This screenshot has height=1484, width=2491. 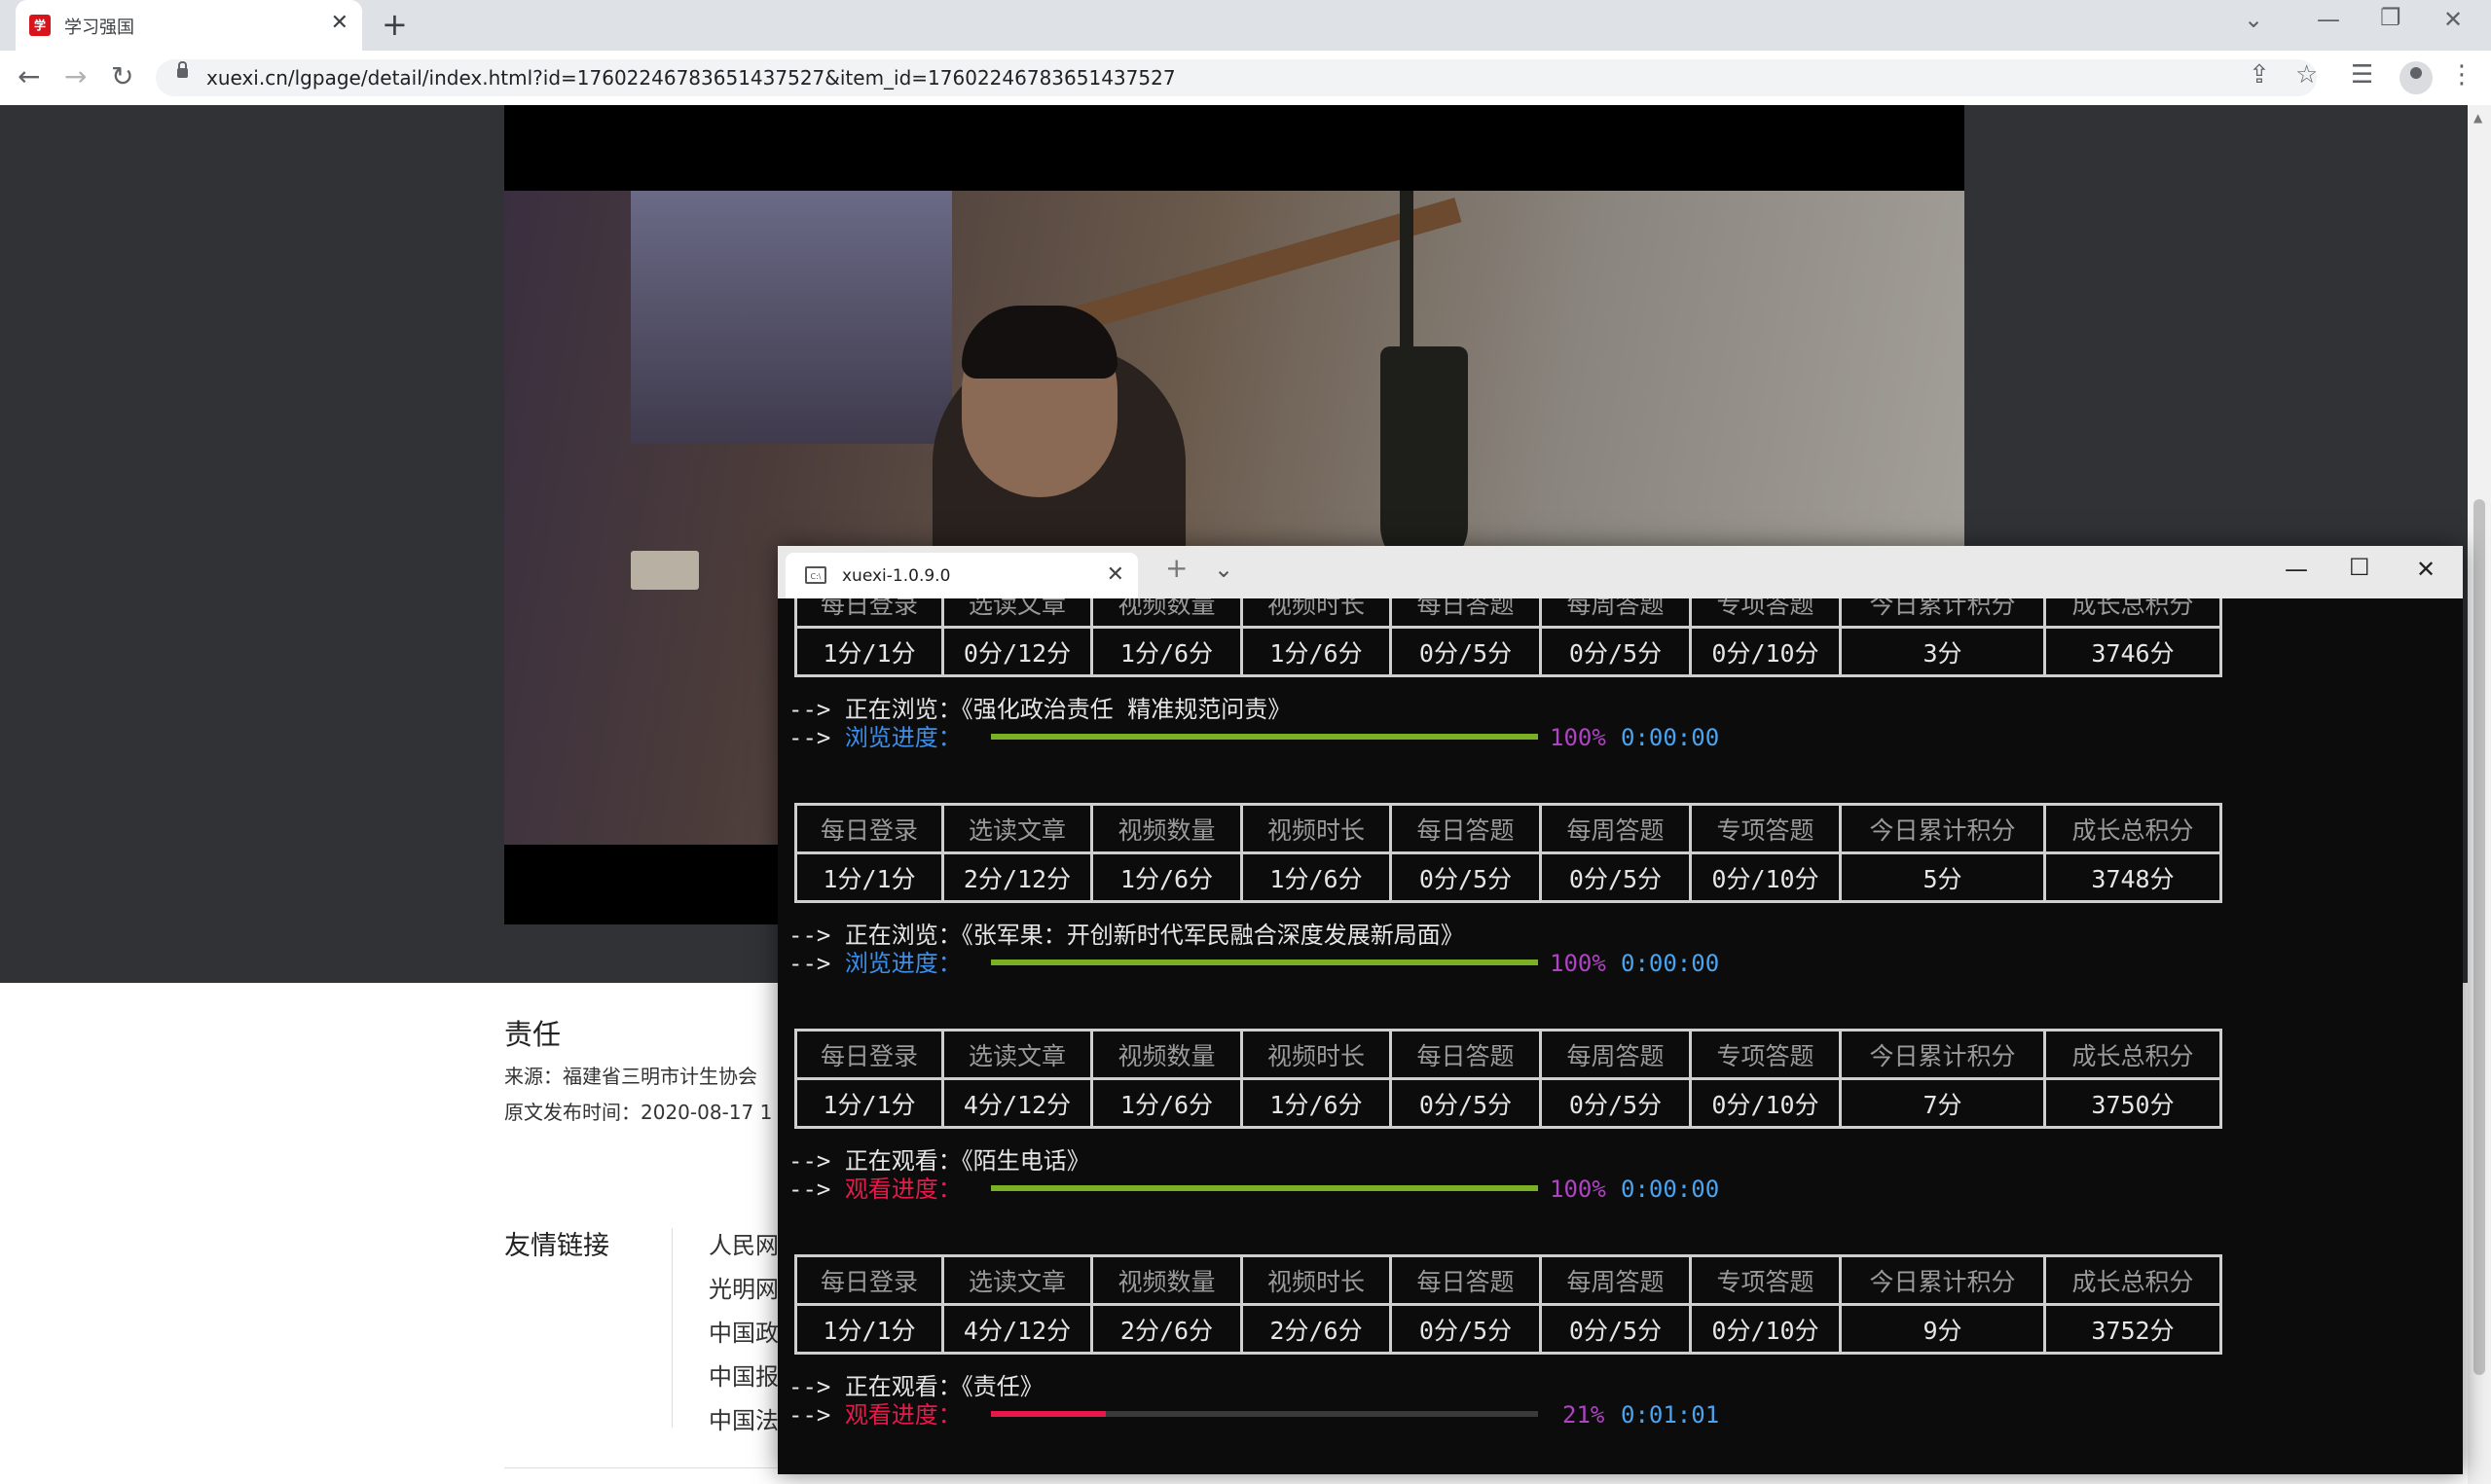 I want to click on score-value-cell: 2分/6分, so click(x=1316, y=1329).